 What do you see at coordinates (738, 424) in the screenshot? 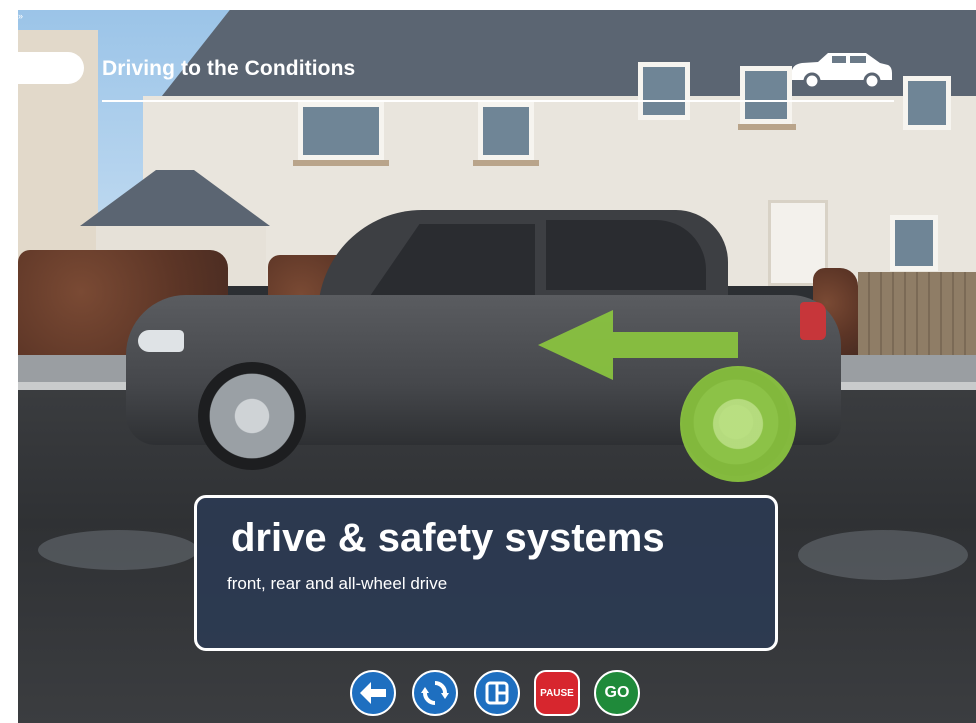
I see `highlighted-rear-wheel` at bounding box center [738, 424].